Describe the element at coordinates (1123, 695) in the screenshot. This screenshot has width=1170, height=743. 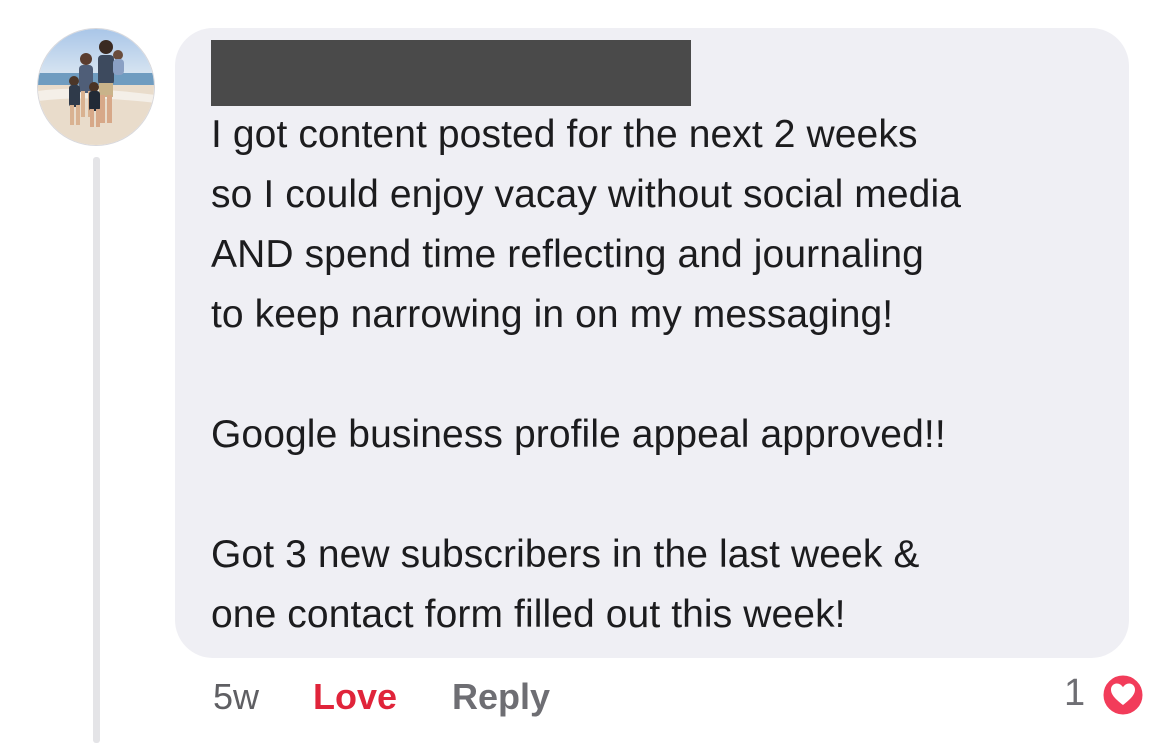
I see `heart-icon` at that location.